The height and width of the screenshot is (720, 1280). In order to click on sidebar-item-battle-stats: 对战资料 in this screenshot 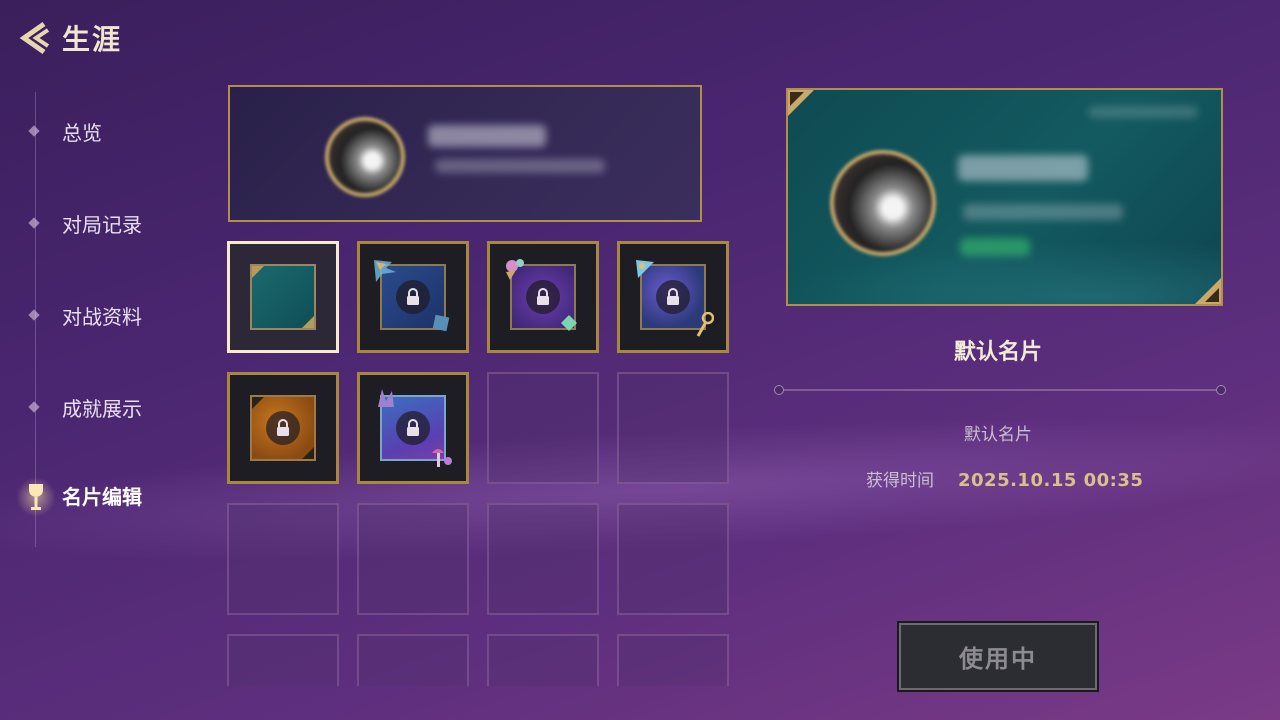, I will do `click(85, 317)`.